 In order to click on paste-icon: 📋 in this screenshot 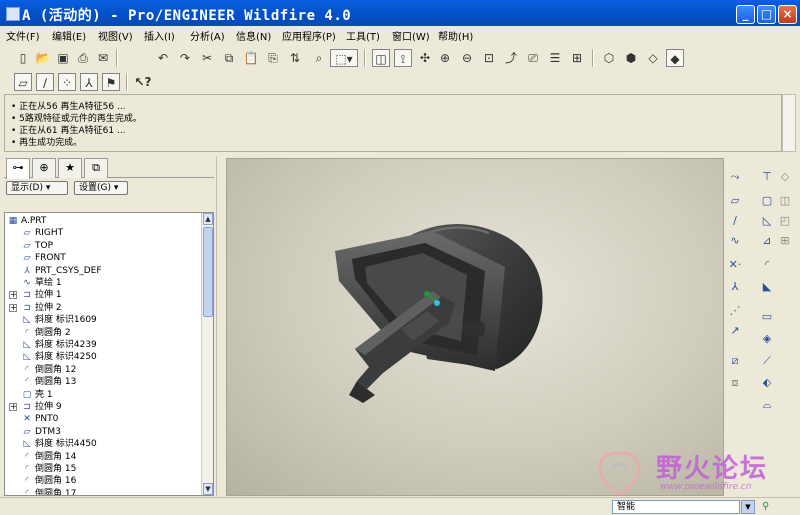, I will do `click(251, 58)`.